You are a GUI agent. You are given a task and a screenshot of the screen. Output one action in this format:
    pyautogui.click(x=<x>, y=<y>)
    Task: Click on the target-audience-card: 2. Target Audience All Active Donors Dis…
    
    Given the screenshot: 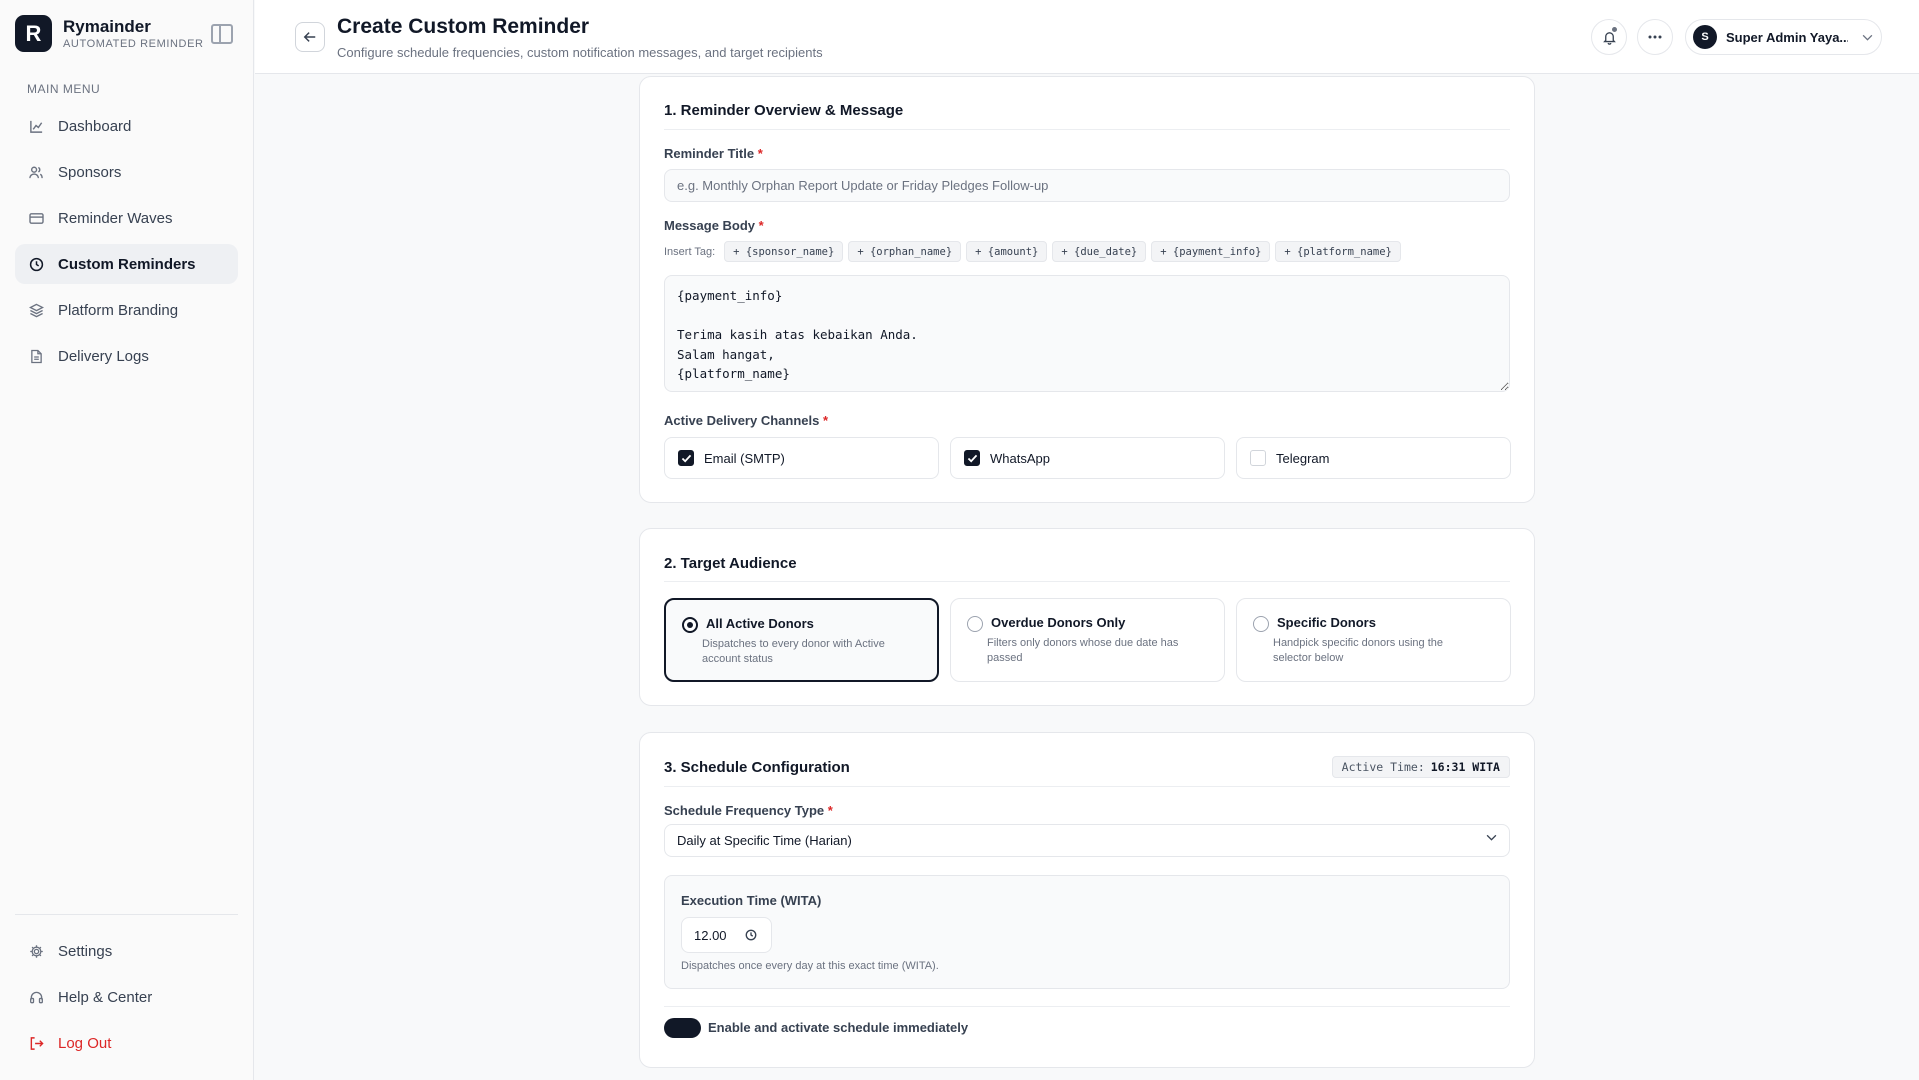 What is the action you would take?
    pyautogui.click(x=1087, y=617)
    